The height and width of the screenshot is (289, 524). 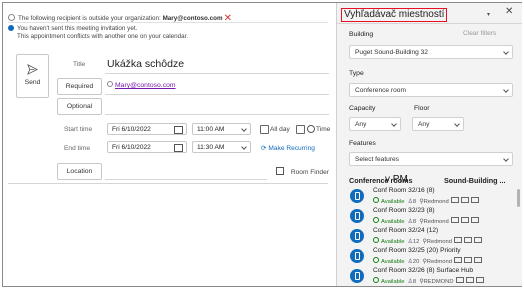 I want to click on floor-label: Floor, so click(x=422, y=108).